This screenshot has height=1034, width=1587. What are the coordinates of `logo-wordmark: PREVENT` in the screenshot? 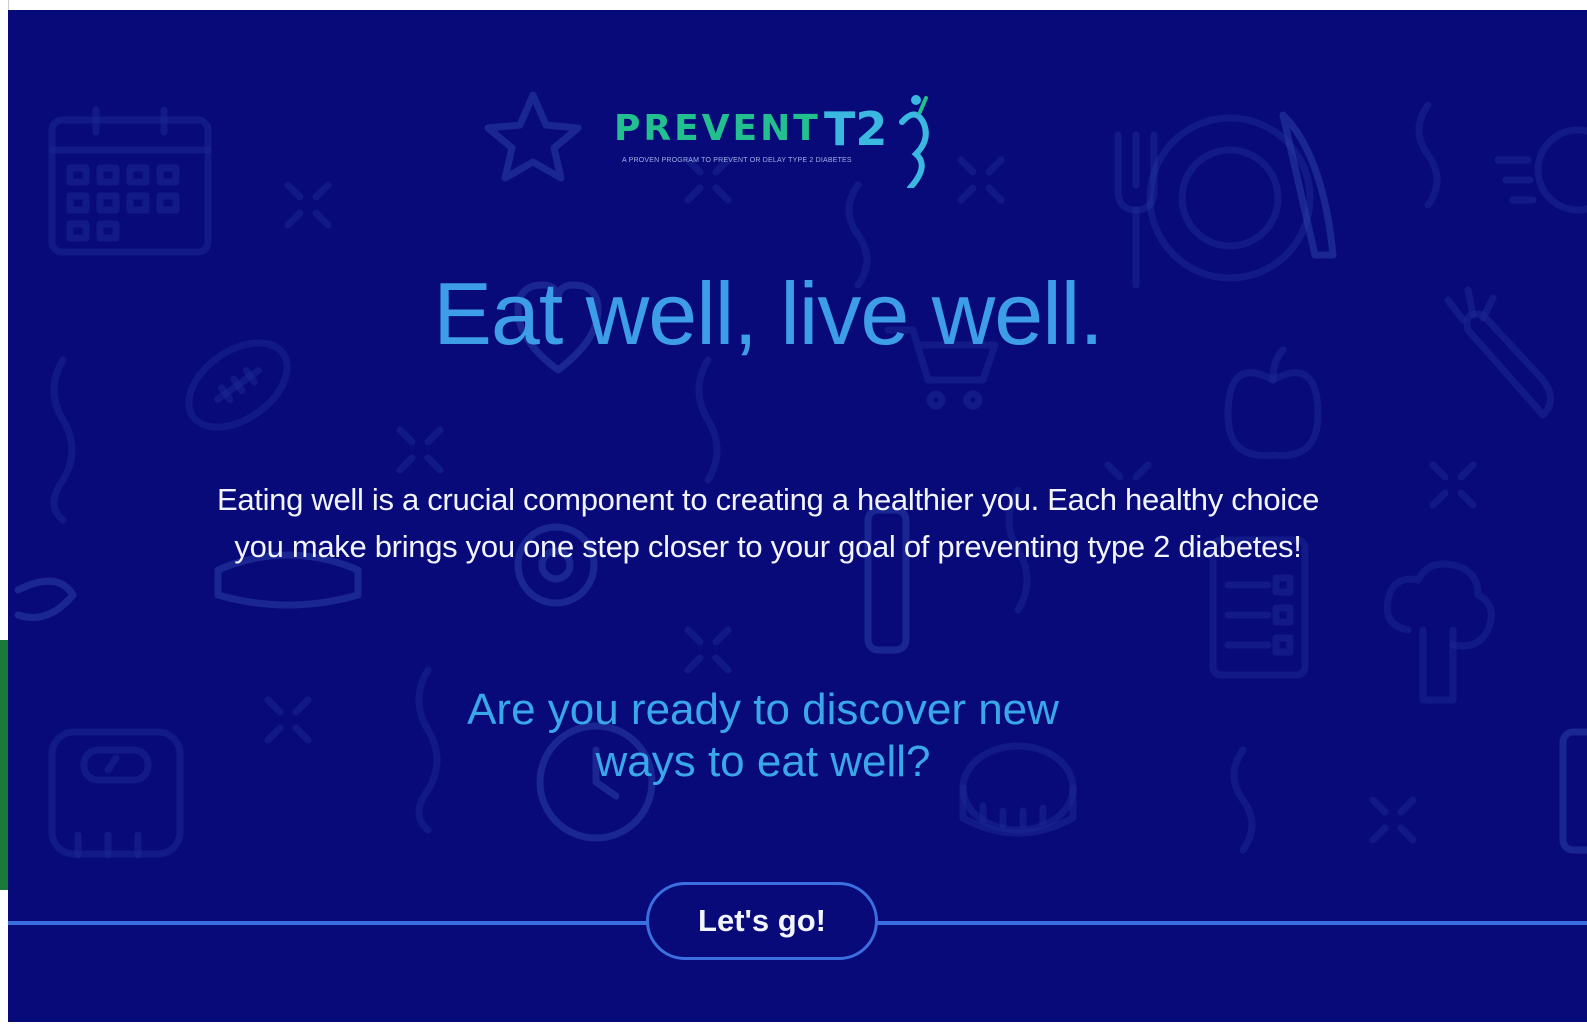 It's located at (717, 128).